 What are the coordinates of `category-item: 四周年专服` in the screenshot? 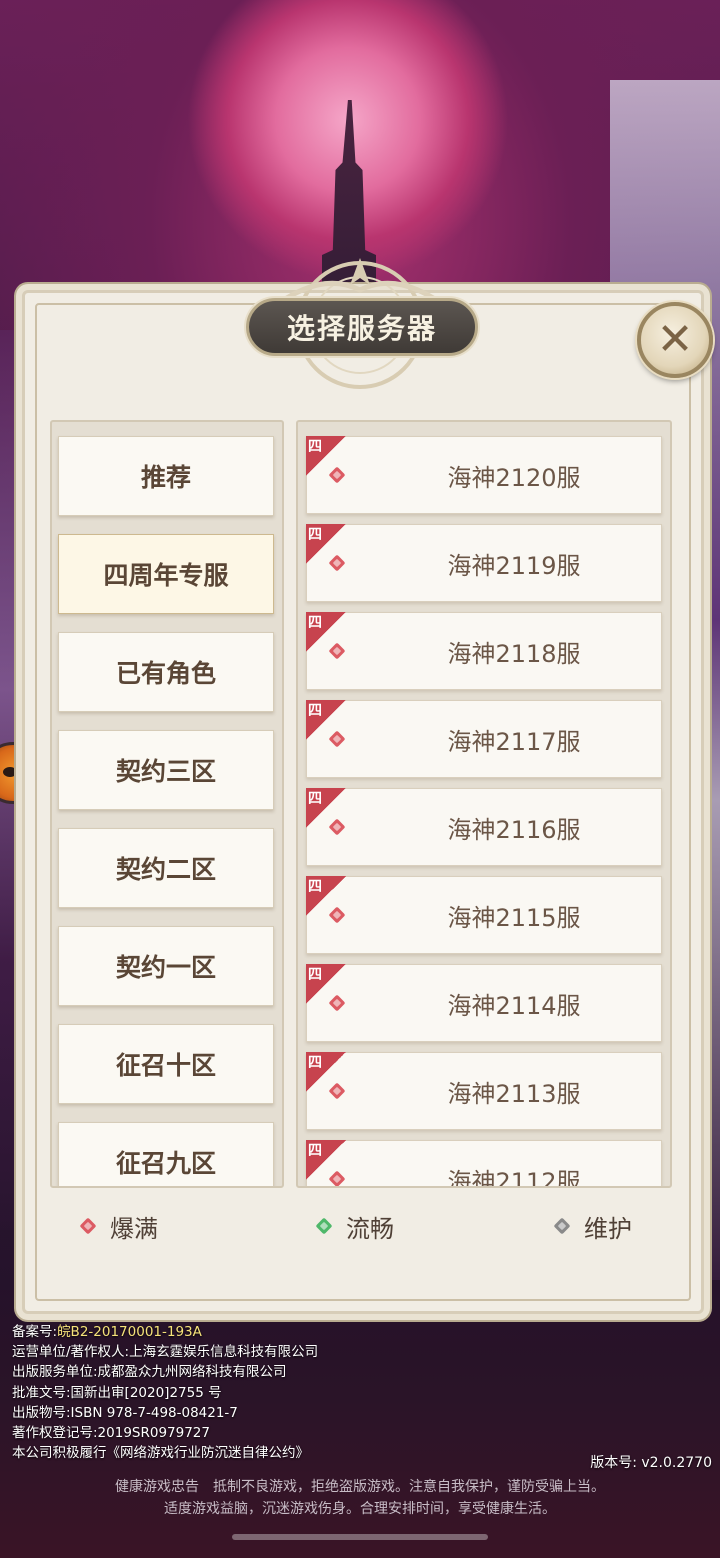 It's located at (166, 574).